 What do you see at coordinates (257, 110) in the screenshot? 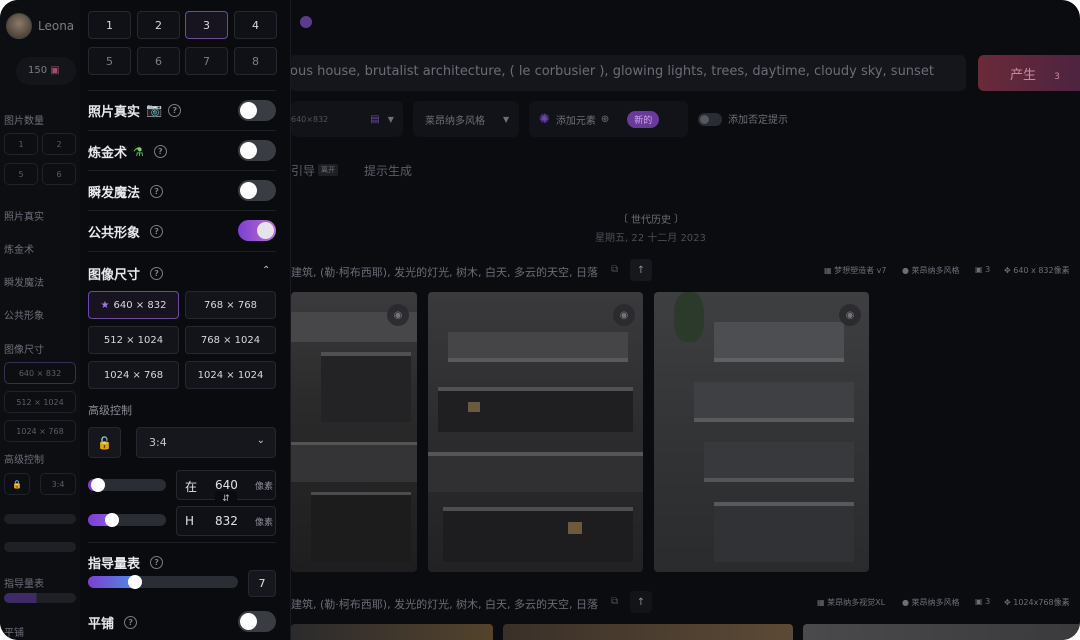
I see `photo-real-toggle` at bounding box center [257, 110].